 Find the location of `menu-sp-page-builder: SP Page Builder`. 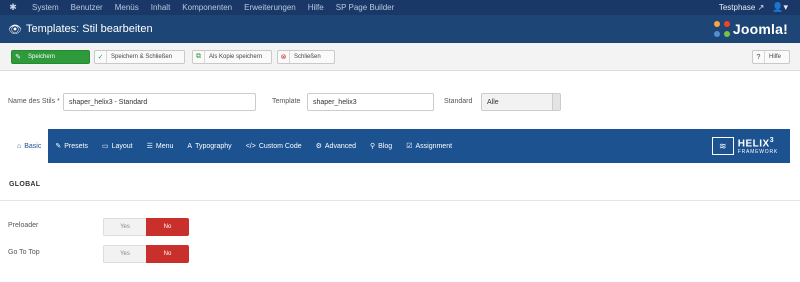

menu-sp-page-builder: SP Page Builder is located at coordinates (365, 7).